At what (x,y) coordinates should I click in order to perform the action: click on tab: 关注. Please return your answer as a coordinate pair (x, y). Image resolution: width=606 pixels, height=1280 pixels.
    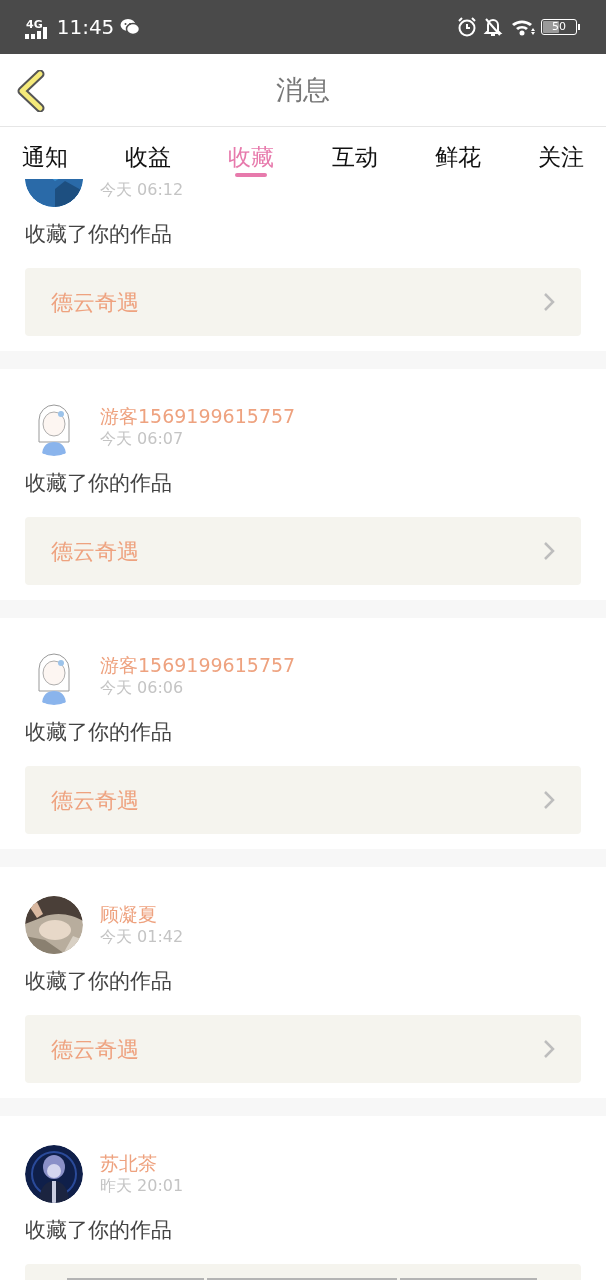
    Looking at the image, I should click on (560, 157).